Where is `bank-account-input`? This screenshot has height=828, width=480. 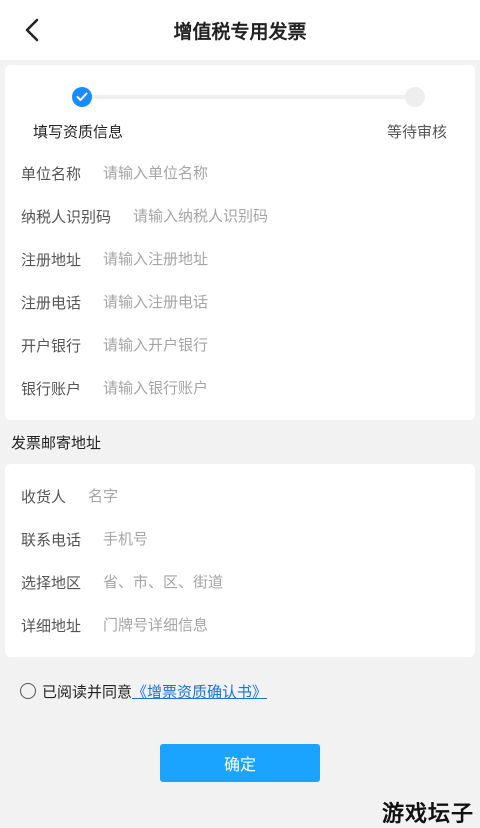
bank-account-input is located at coordinates (282, 388).